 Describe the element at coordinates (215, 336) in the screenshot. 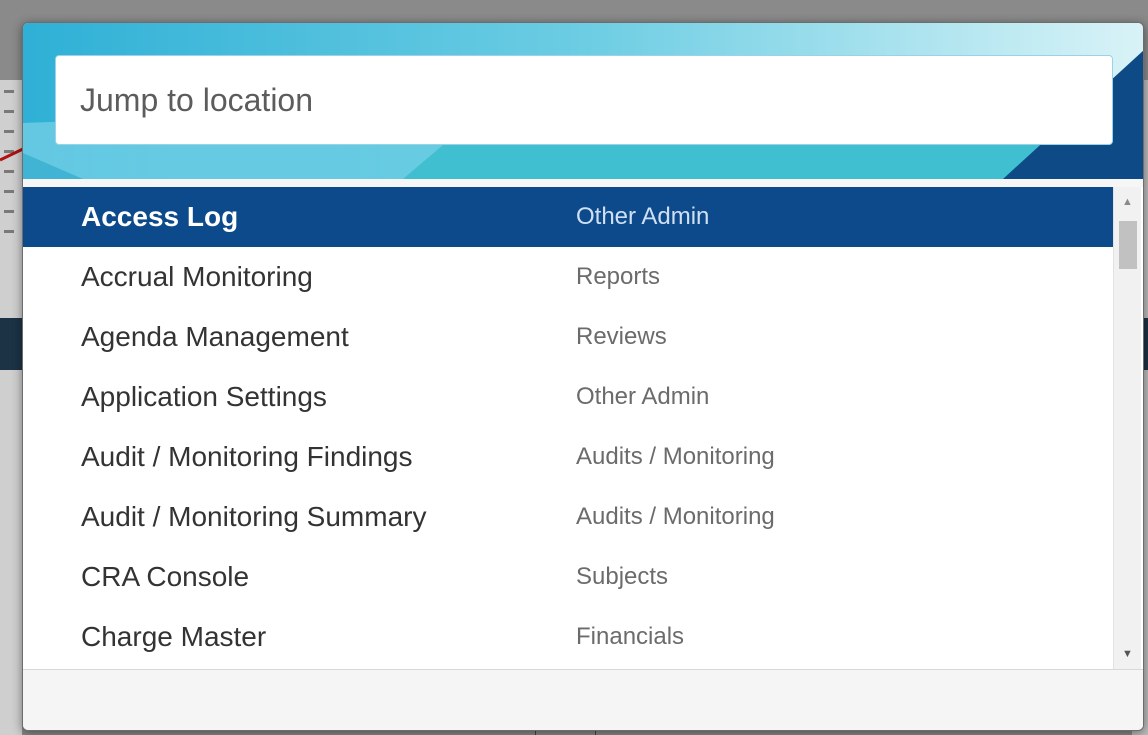

I see `list-item-name: Agenda Management` at that location.